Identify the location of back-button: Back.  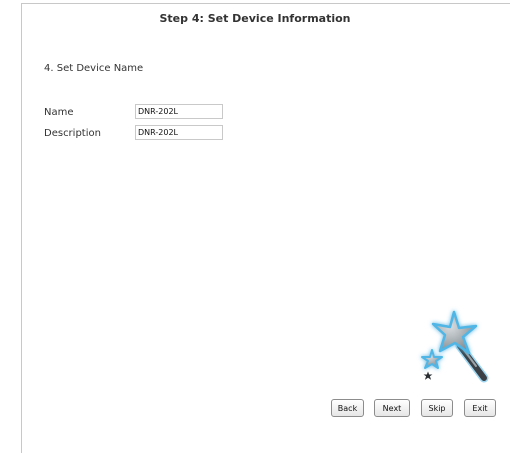
(347, 408).